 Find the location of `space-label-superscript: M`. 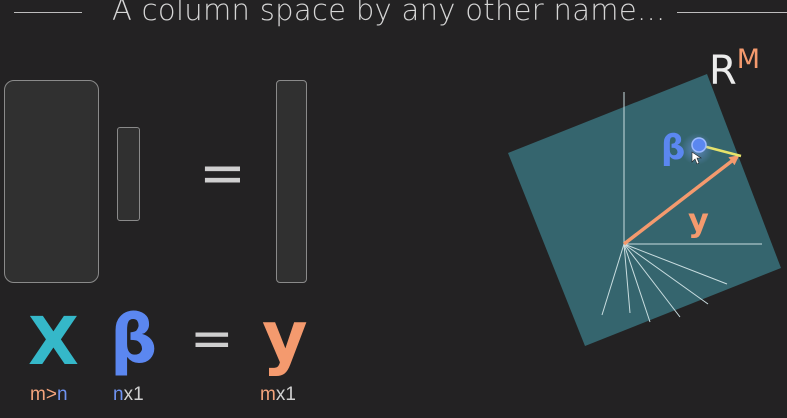

space-label-superscript: M is located at coordinates (748, 59).